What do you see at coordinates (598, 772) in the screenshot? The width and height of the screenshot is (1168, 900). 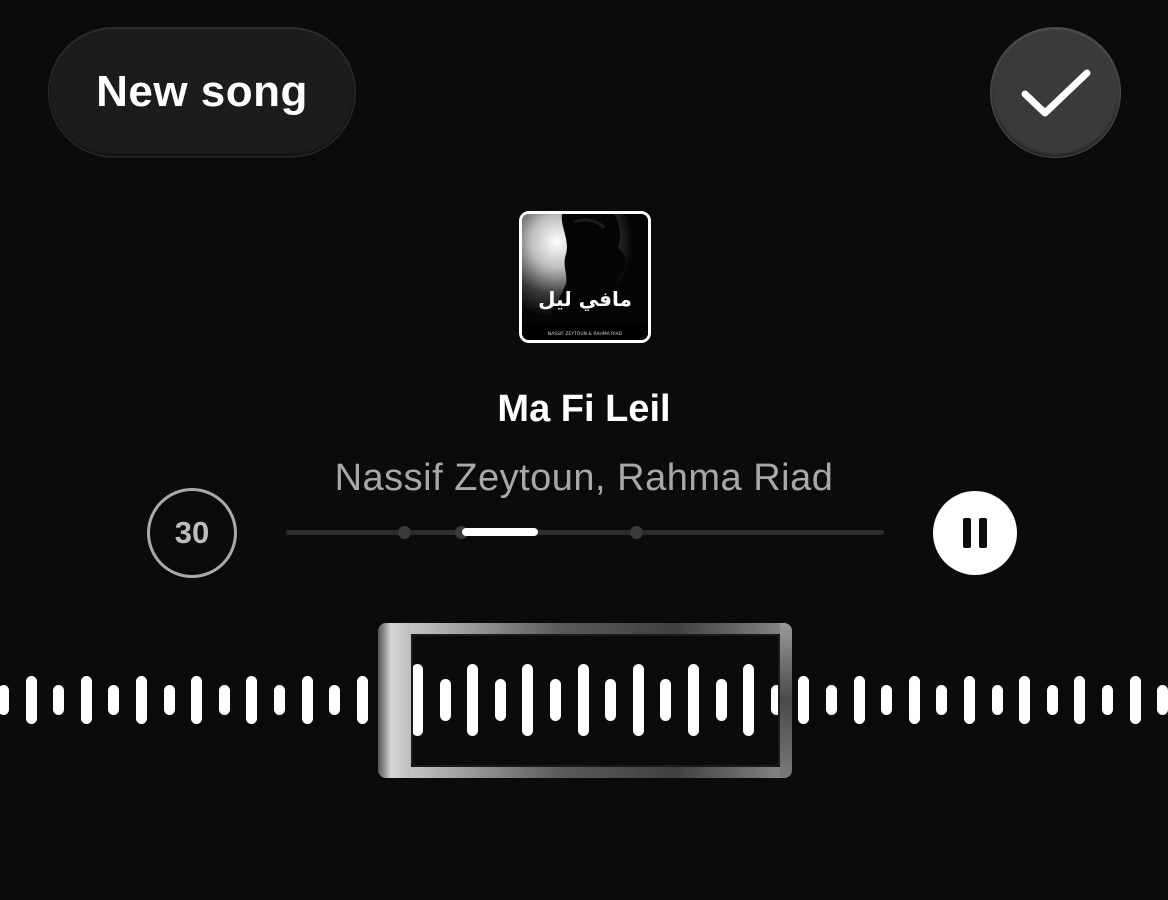 I see `clip-selection-frame-bottom` at bounding box center [598, 772].